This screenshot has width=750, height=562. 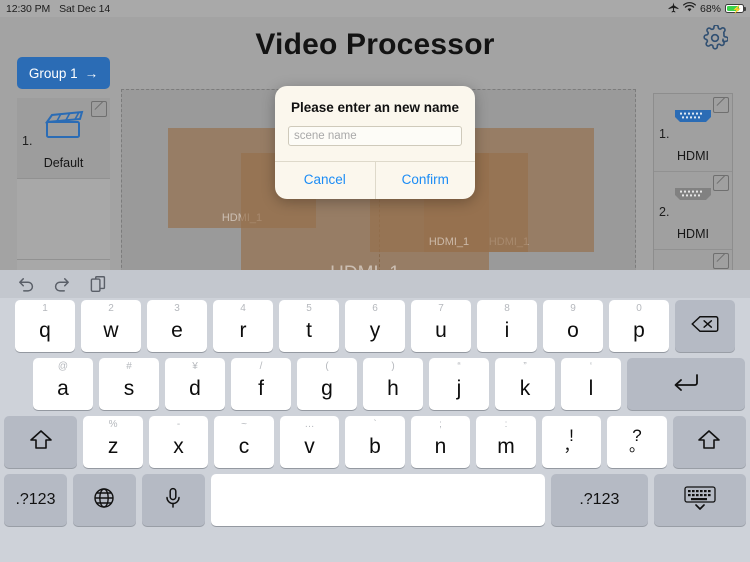 I want to click on key-label: p, so click(x=639, y=330).